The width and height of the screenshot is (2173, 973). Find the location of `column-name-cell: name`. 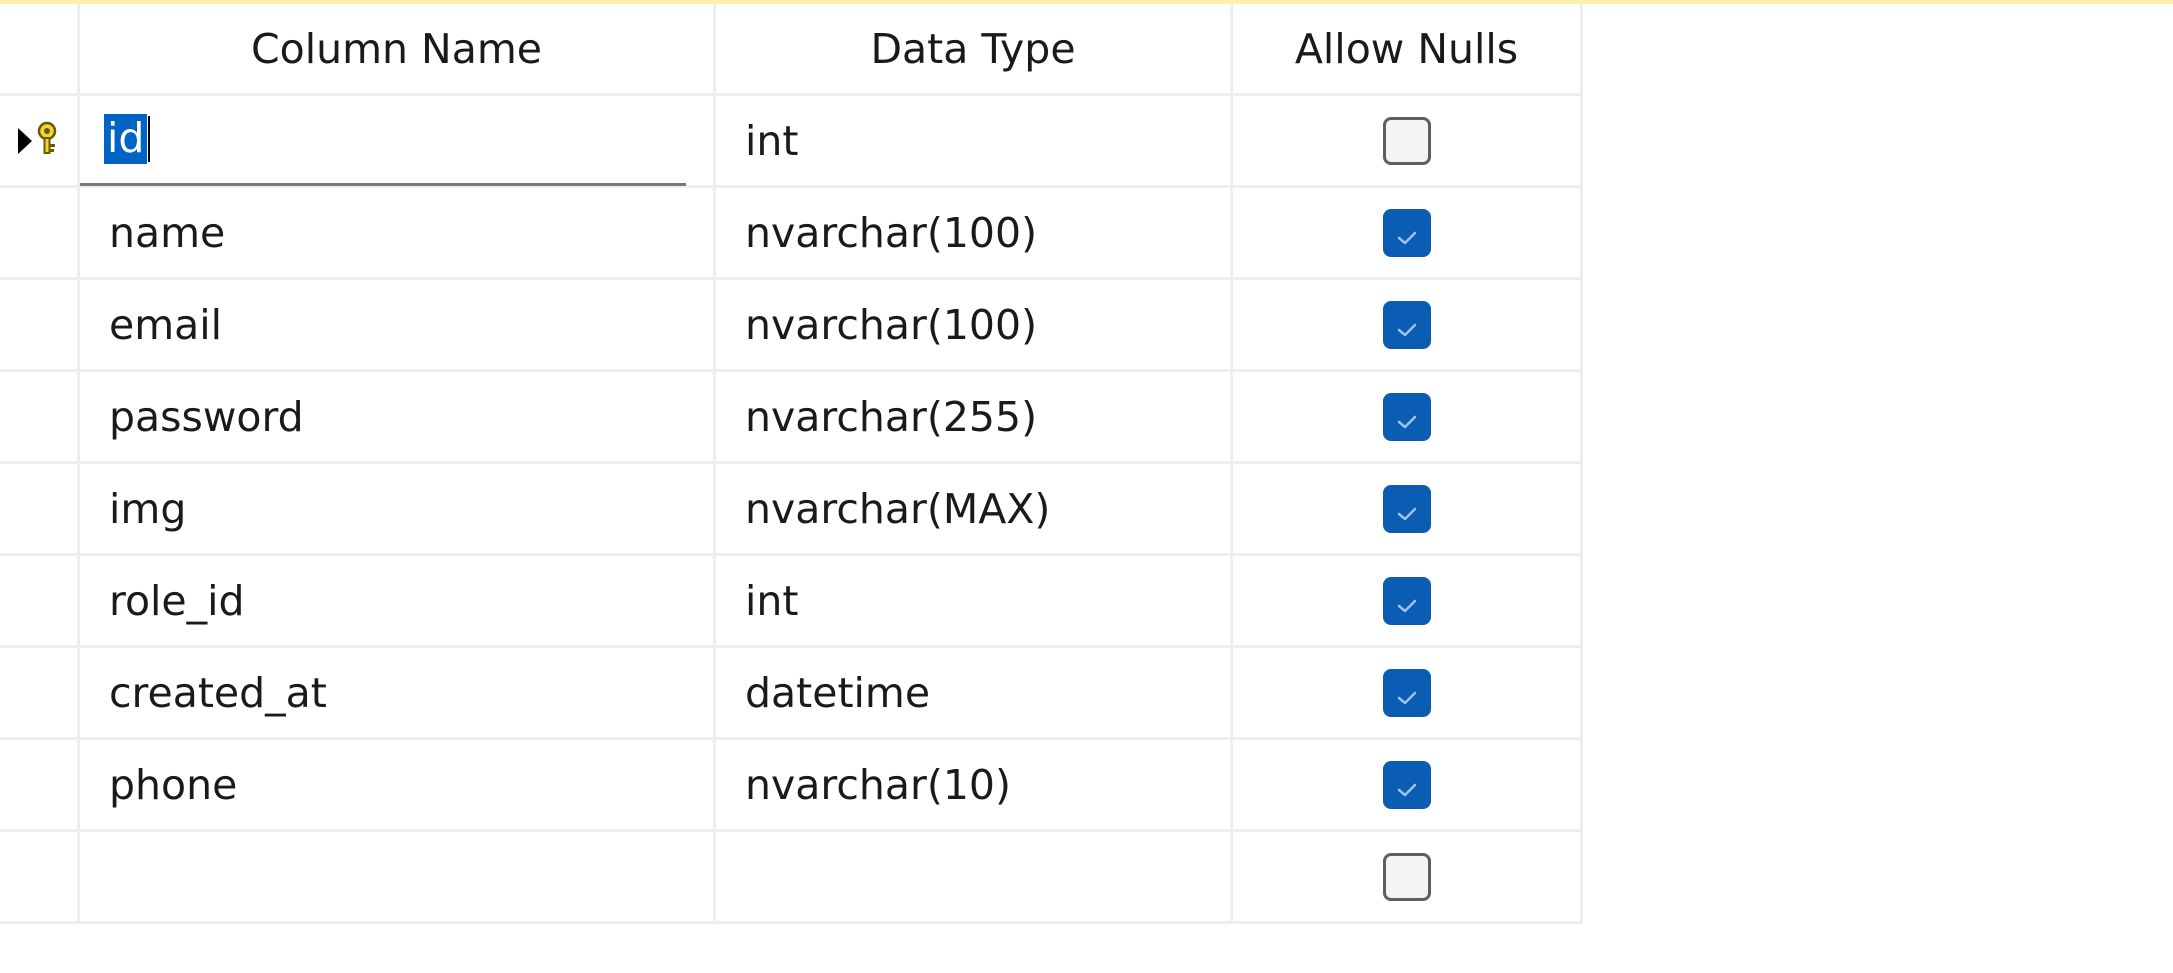

column-name-cell: name is located at coordinates (398, 232).